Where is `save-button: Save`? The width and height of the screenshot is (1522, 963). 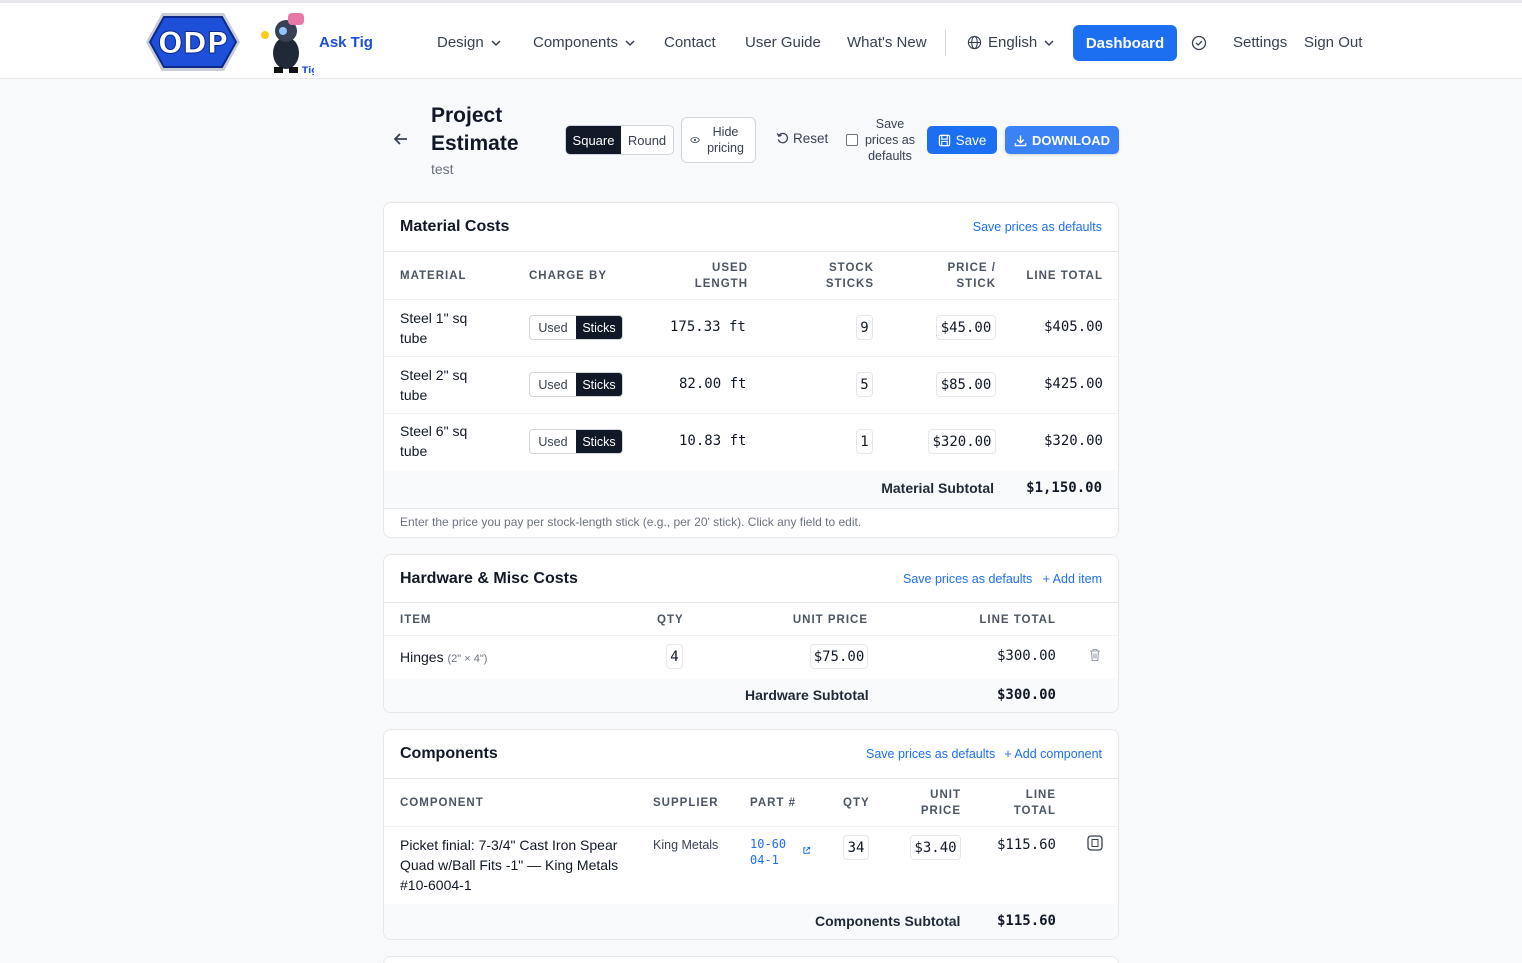
save-button: Save is located at coordinates (962, 140).